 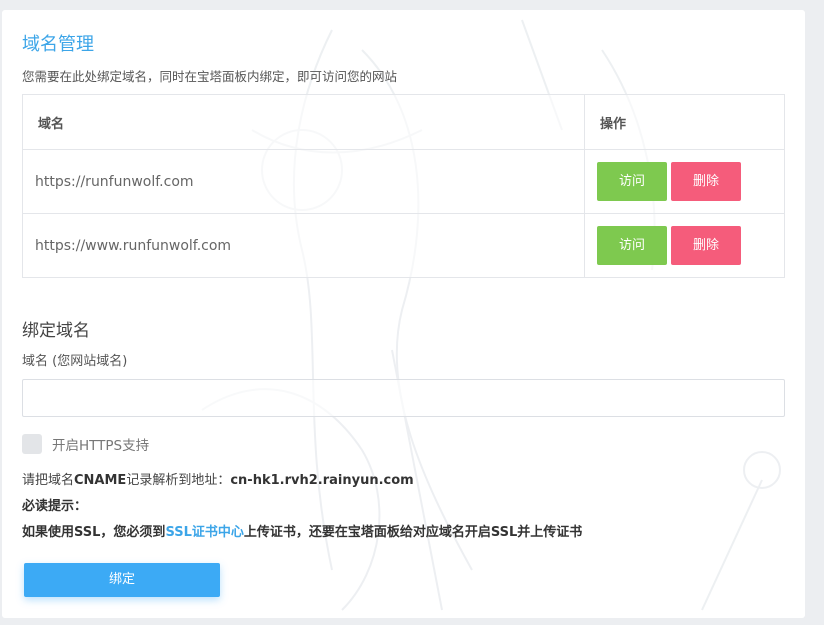 What do you see at coordinates (303, 181) in the screenshot?
I see `domain-cell: https://runfunwolf.com` at bounding box center [303, 181].